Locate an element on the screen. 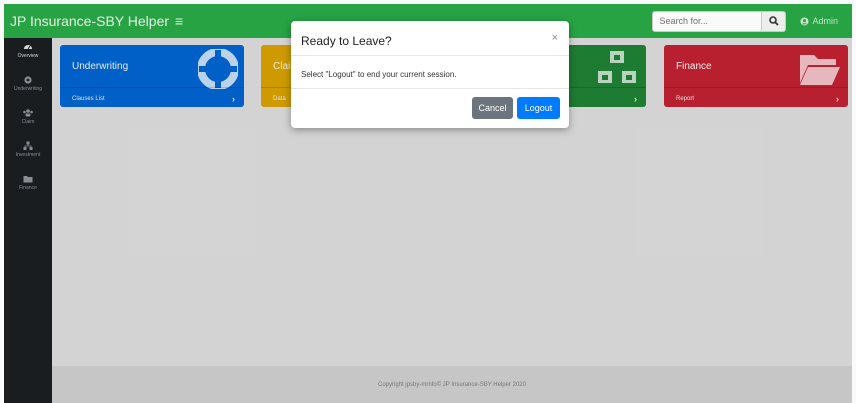 The height and width of the screenshot is (403, 856). logout-button: Logout is located at coordinates (538, 108).